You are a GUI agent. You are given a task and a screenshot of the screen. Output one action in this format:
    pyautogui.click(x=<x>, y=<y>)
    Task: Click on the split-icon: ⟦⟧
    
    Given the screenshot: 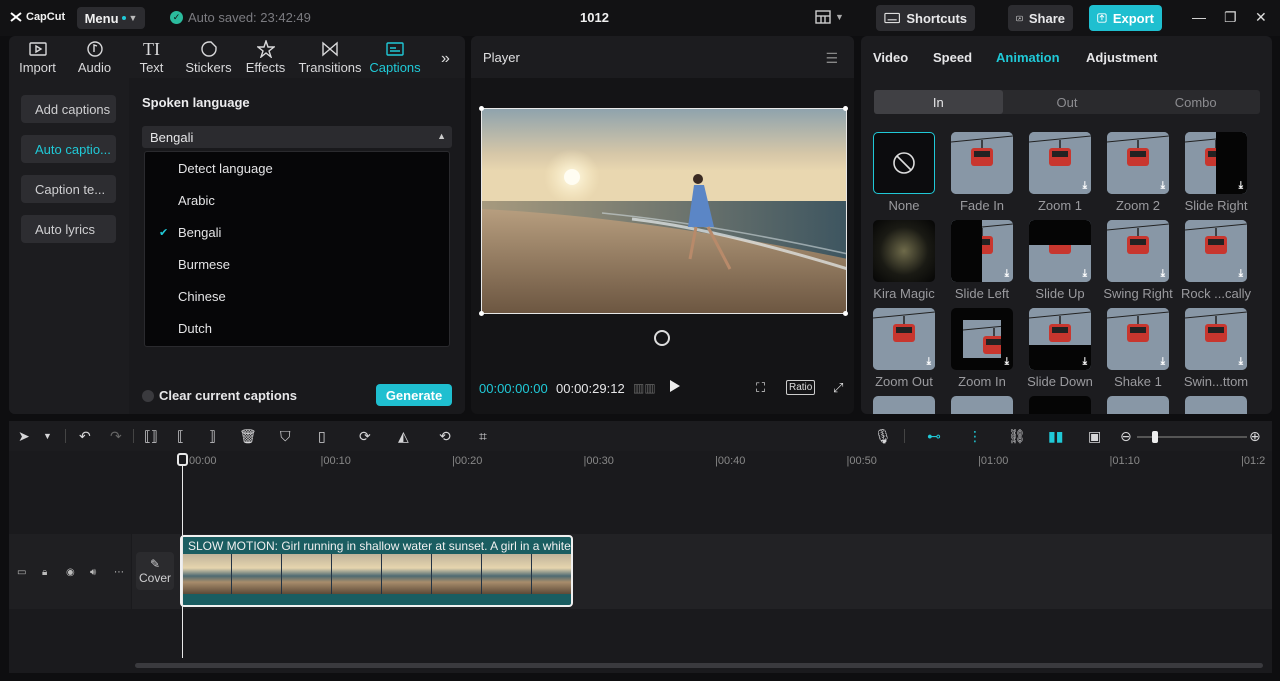 What is the action you would take?
    pyautogui.click(x=151, y=436)
    